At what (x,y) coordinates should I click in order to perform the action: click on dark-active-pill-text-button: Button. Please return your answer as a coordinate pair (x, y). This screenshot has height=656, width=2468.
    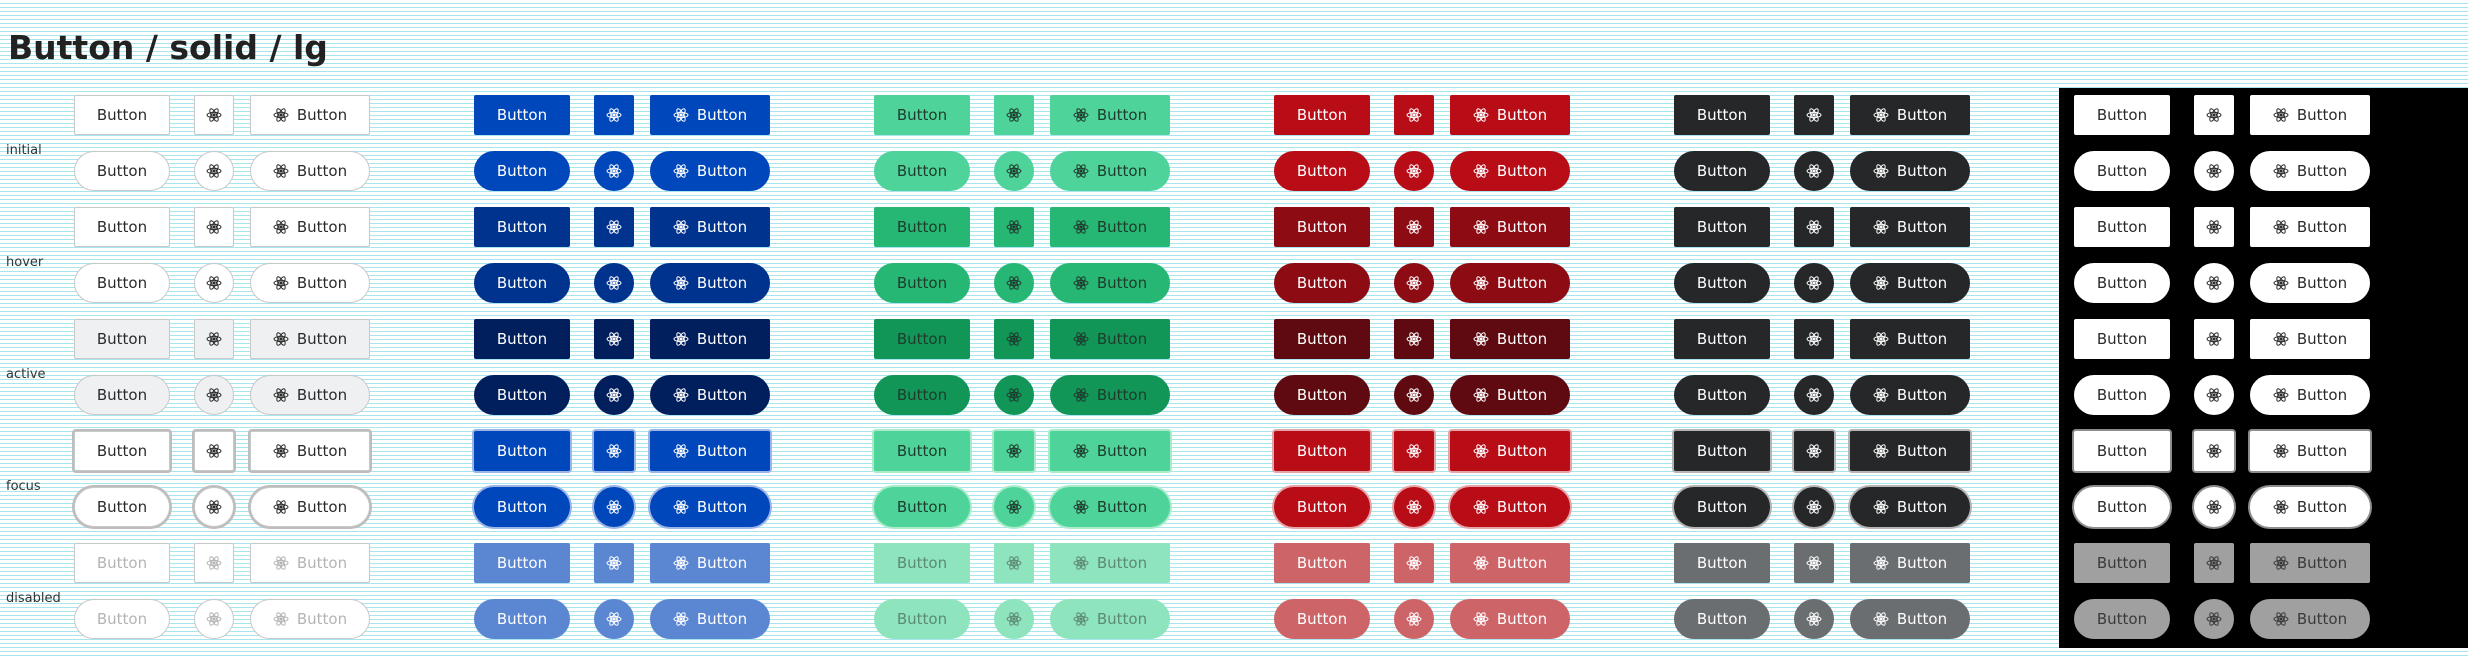
    Looking at the image, I should click on (1722, 395).